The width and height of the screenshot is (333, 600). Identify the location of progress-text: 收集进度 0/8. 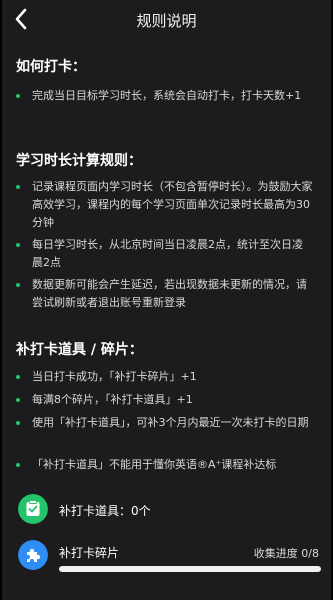
(286, 553).